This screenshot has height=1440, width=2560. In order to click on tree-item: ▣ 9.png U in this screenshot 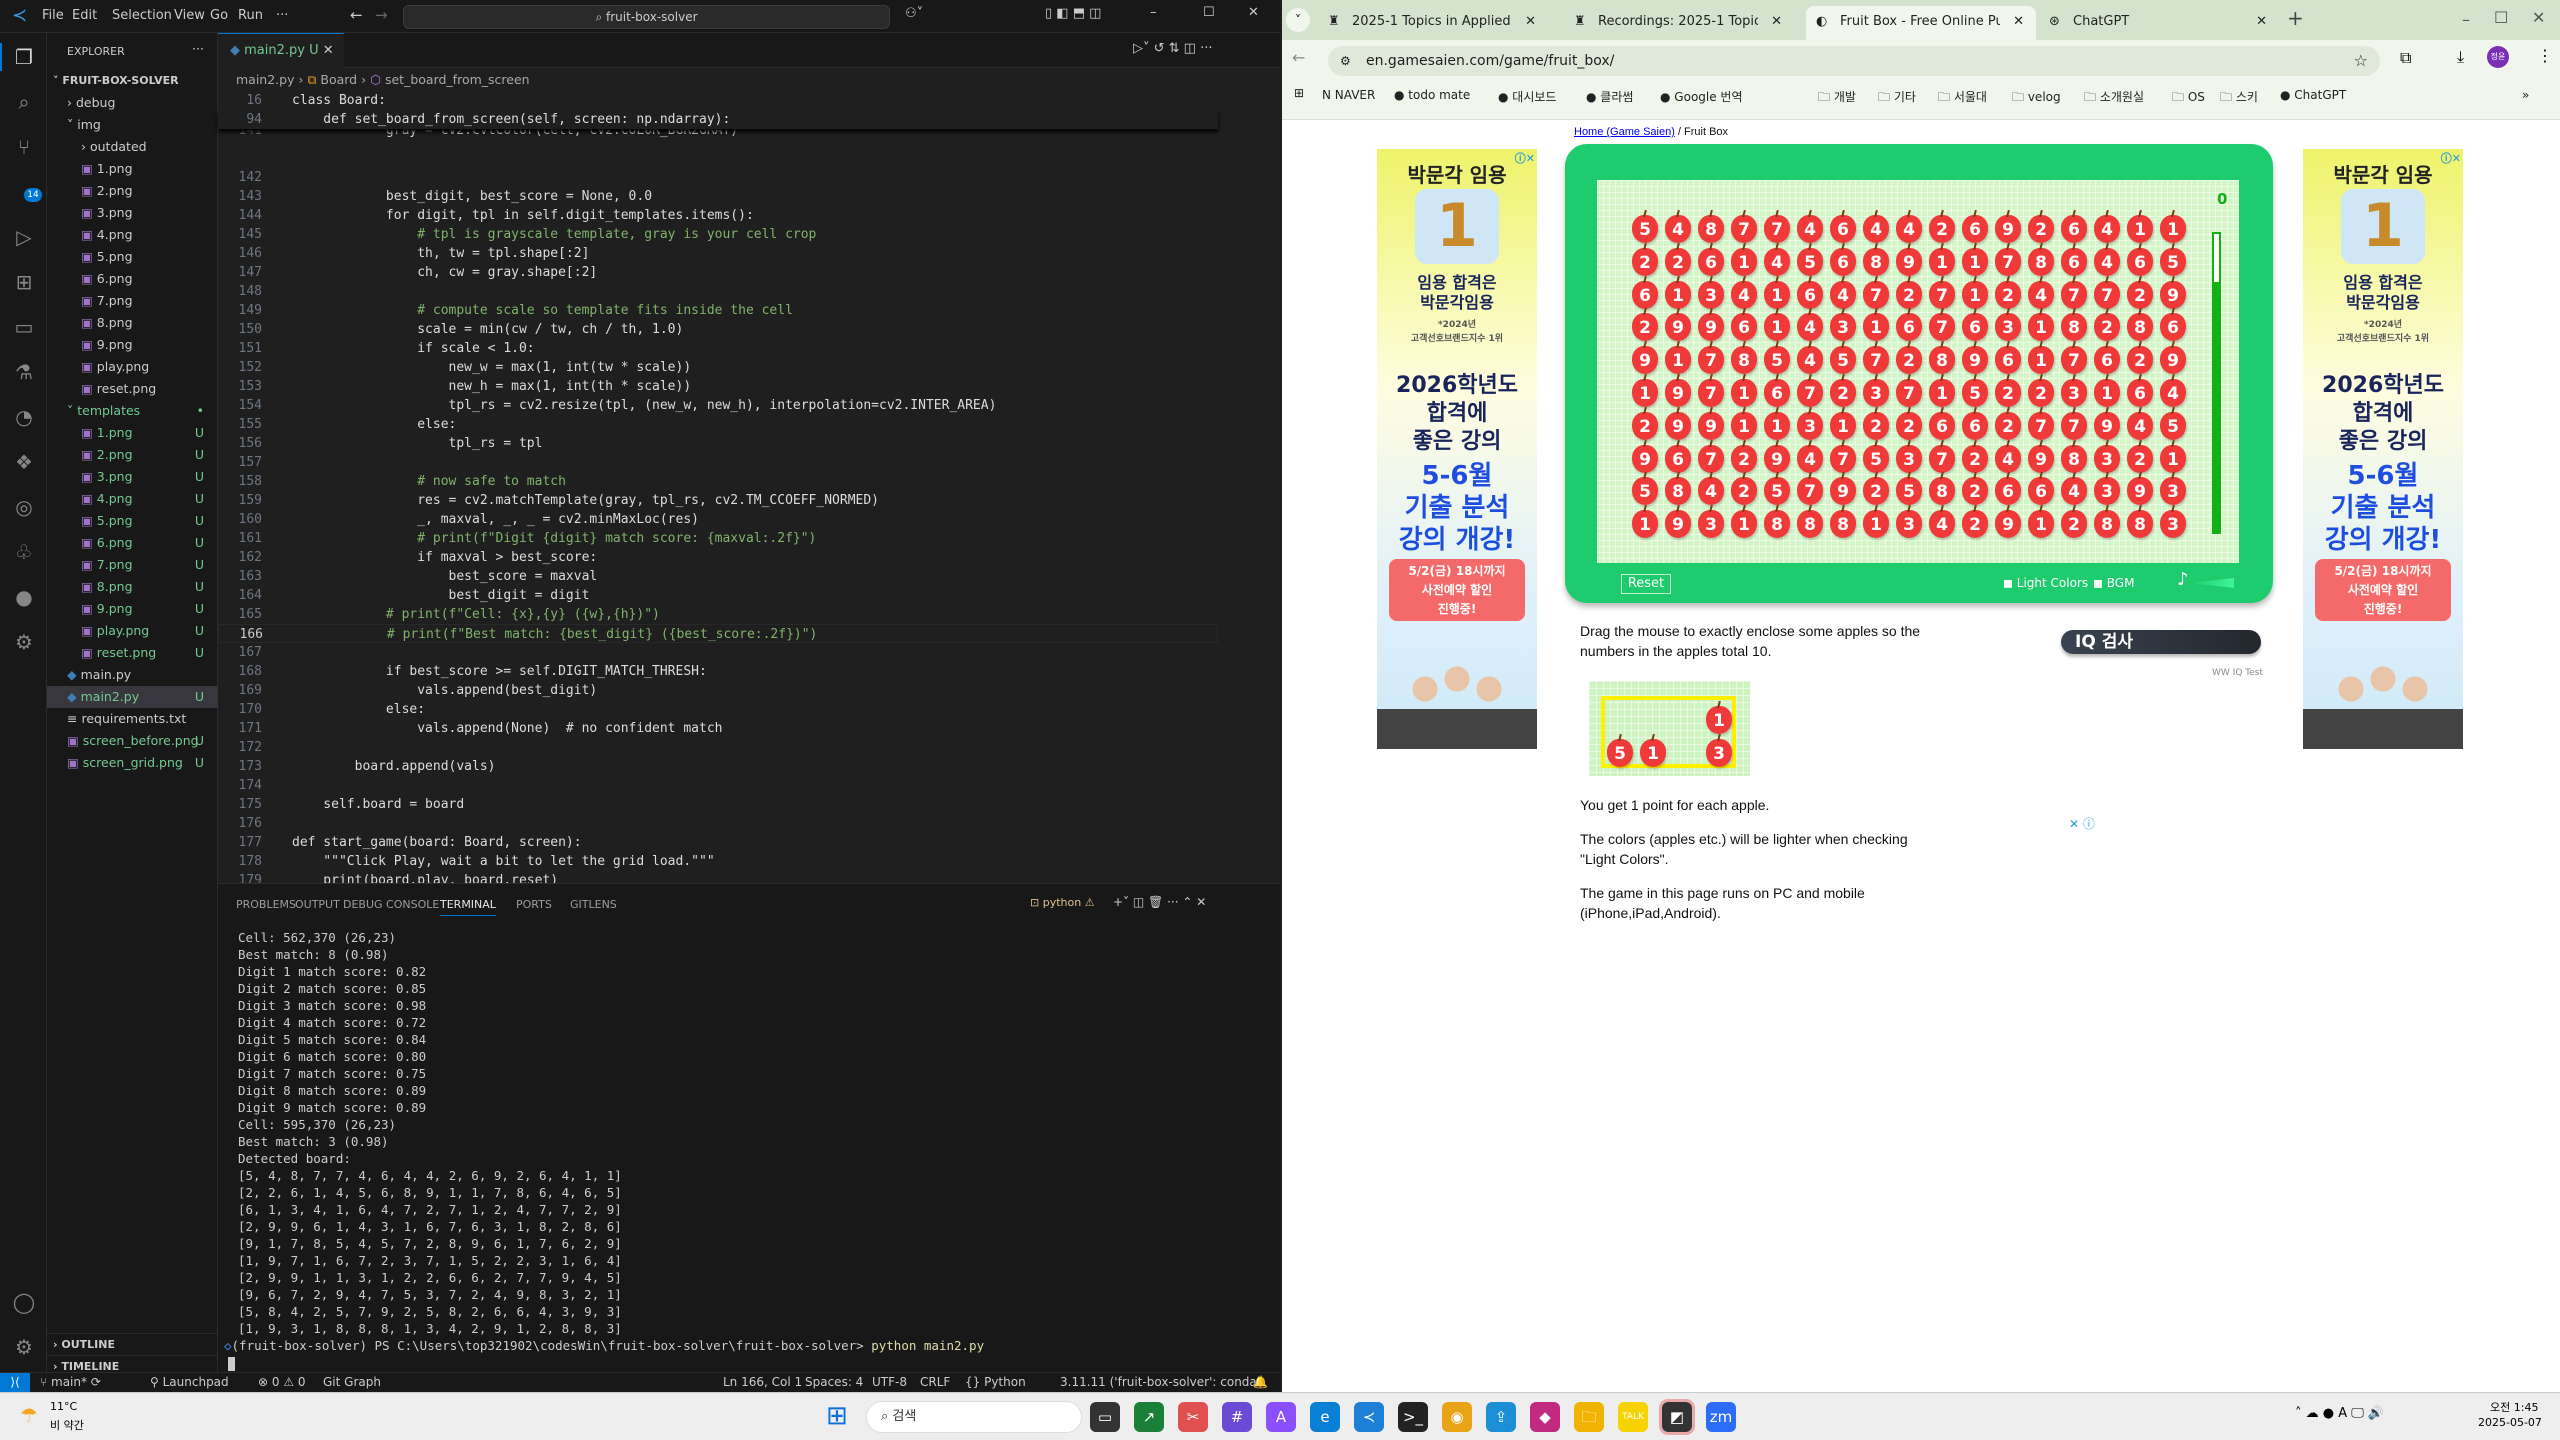, I will do `click(132, 609)`.